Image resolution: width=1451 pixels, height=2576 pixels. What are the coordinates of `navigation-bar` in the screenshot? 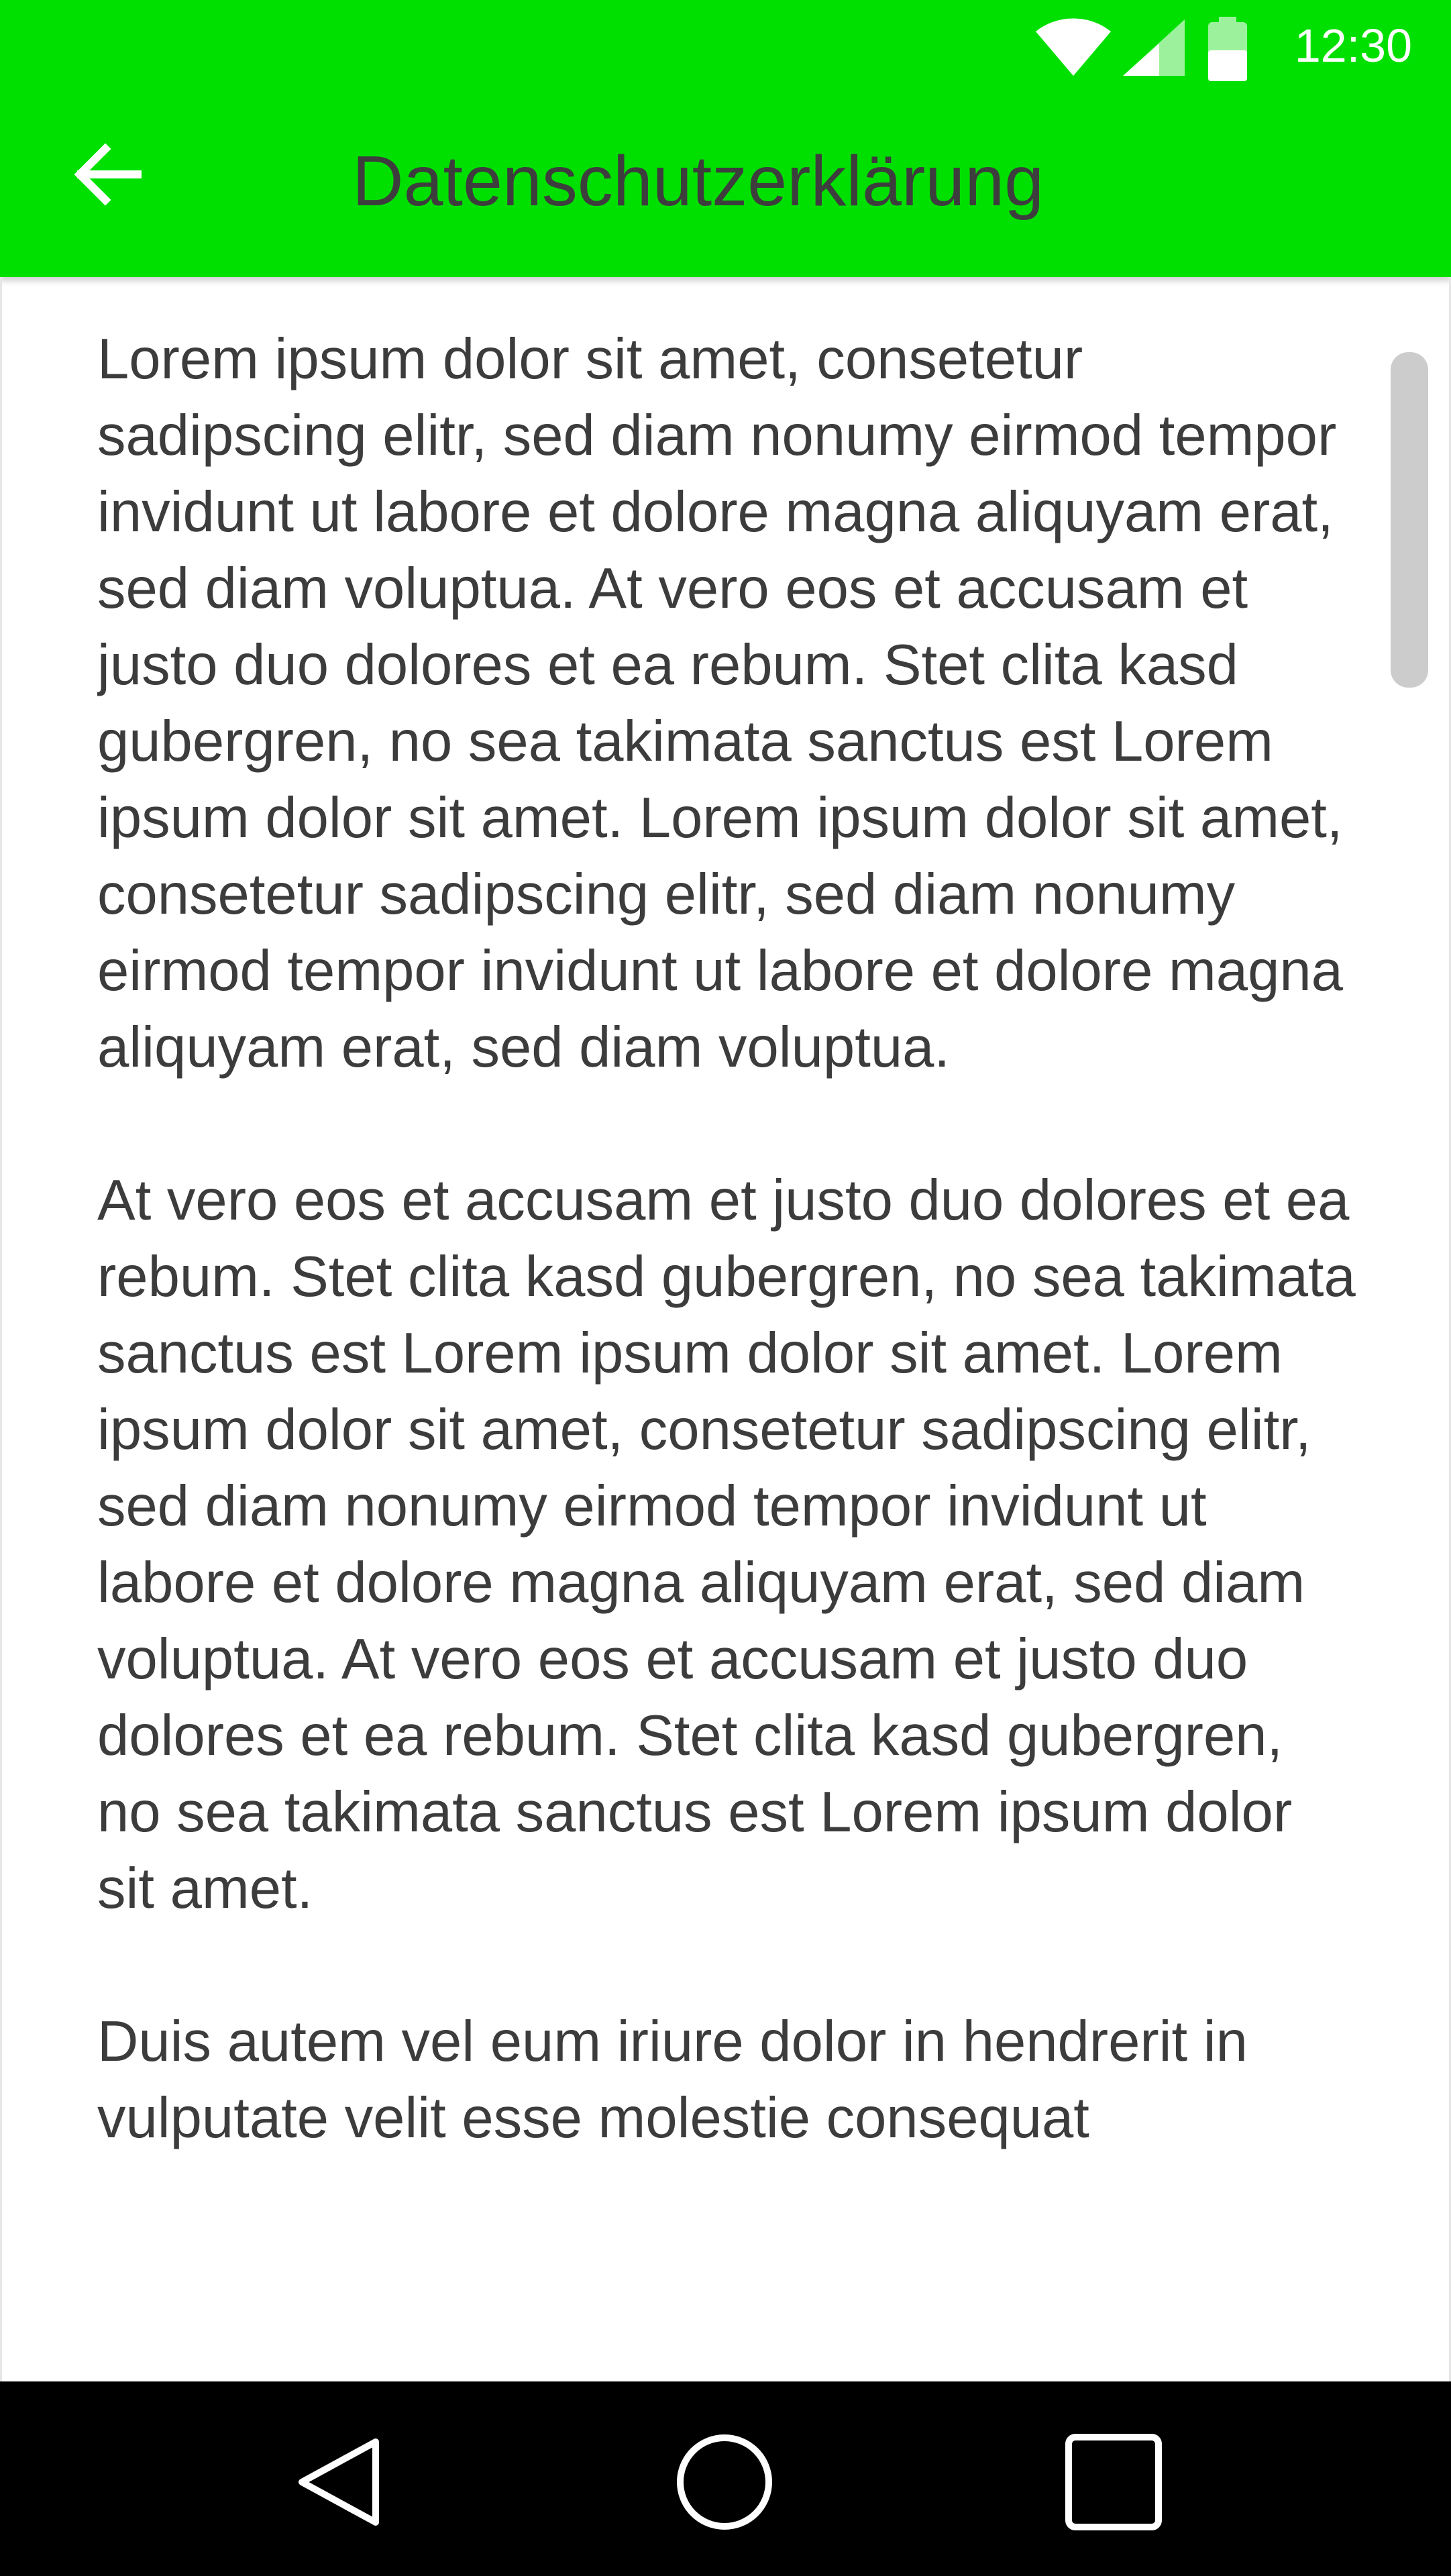 It's located at (725, 2478).